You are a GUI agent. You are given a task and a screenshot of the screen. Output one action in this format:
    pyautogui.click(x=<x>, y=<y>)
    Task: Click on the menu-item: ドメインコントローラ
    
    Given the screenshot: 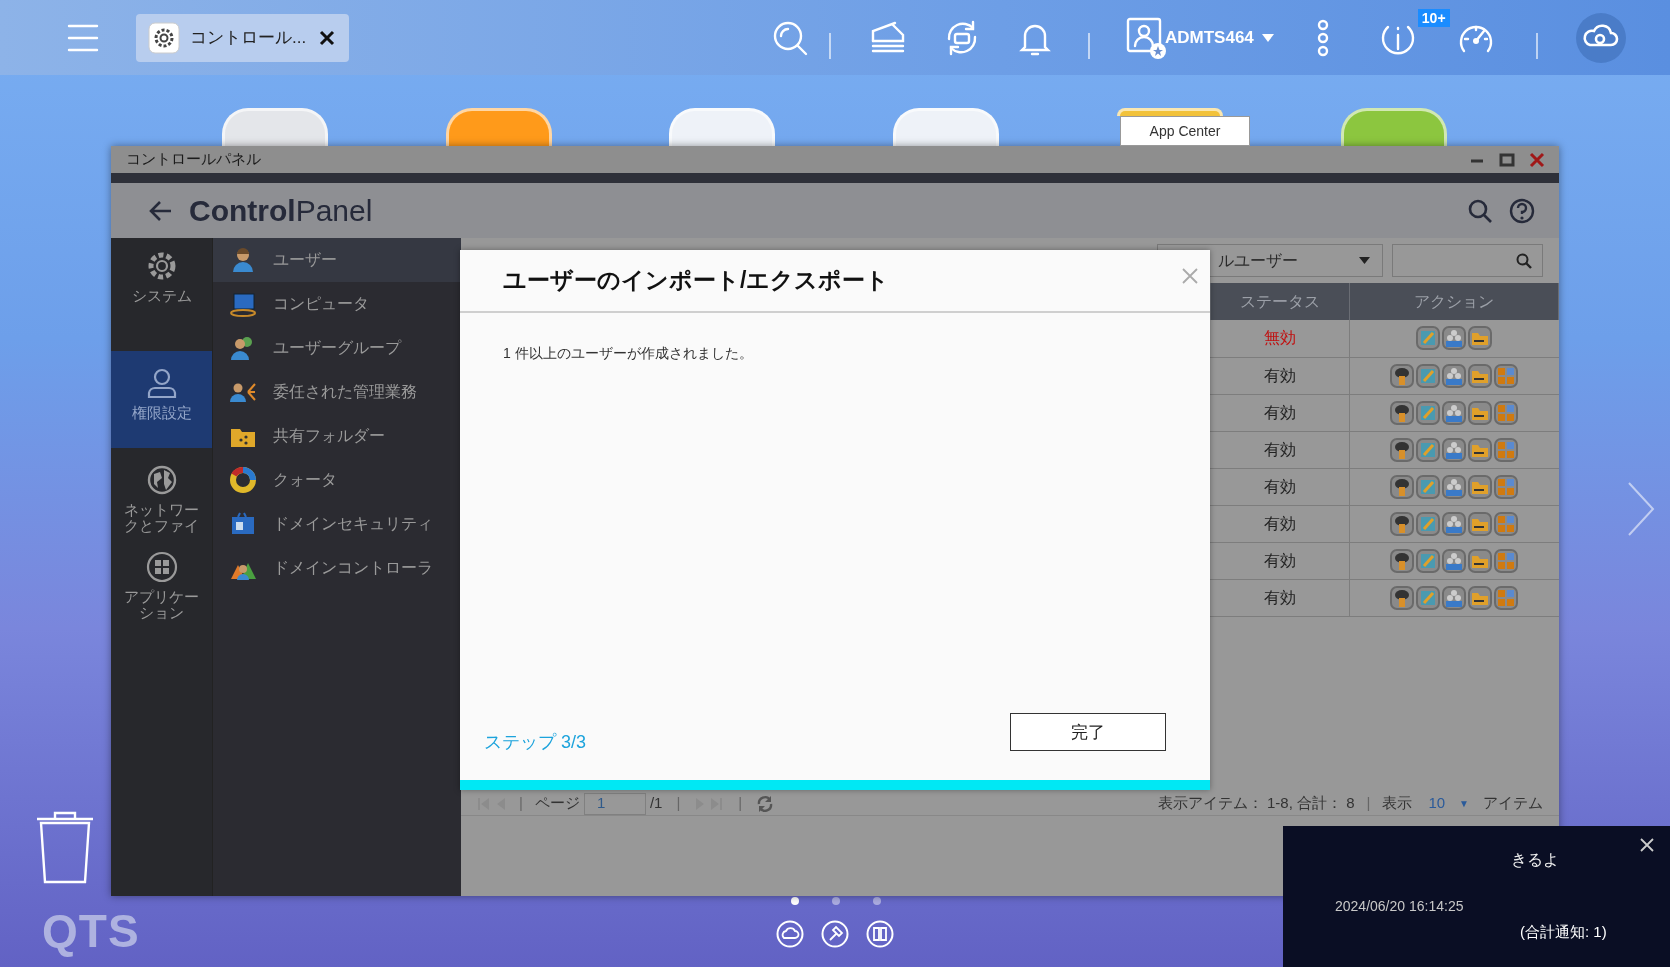 What is the action you would take?
    pyautogui.click(x=337, y=568)
    